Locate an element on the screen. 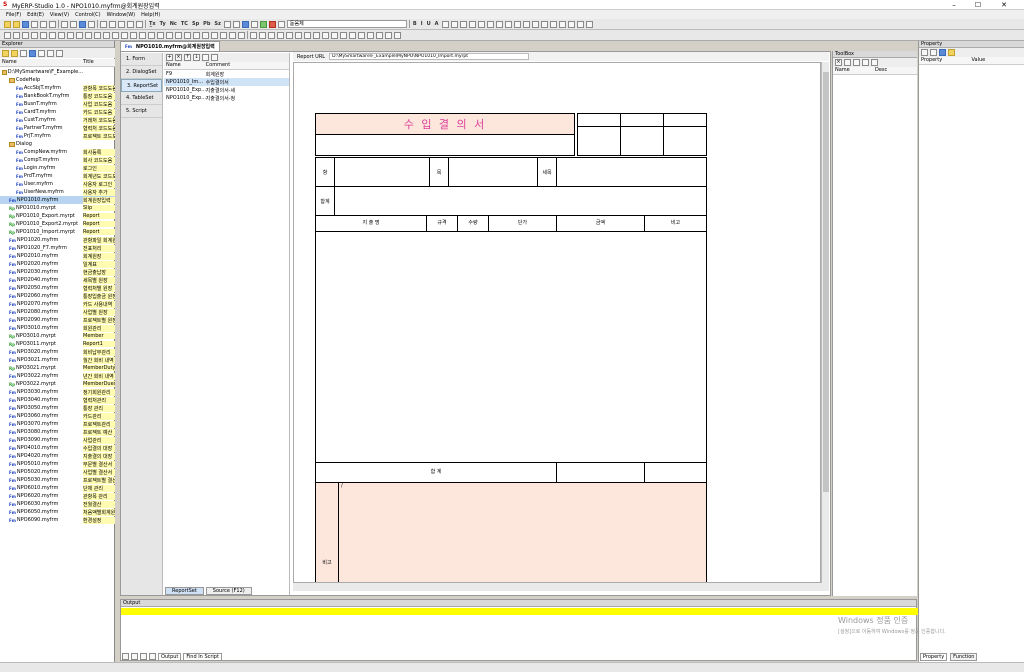 The image size is (1024, 672). tab-npo1010: Fm NPO1010.myfrm@회계원장입력 is located at coordinates (170, 46).